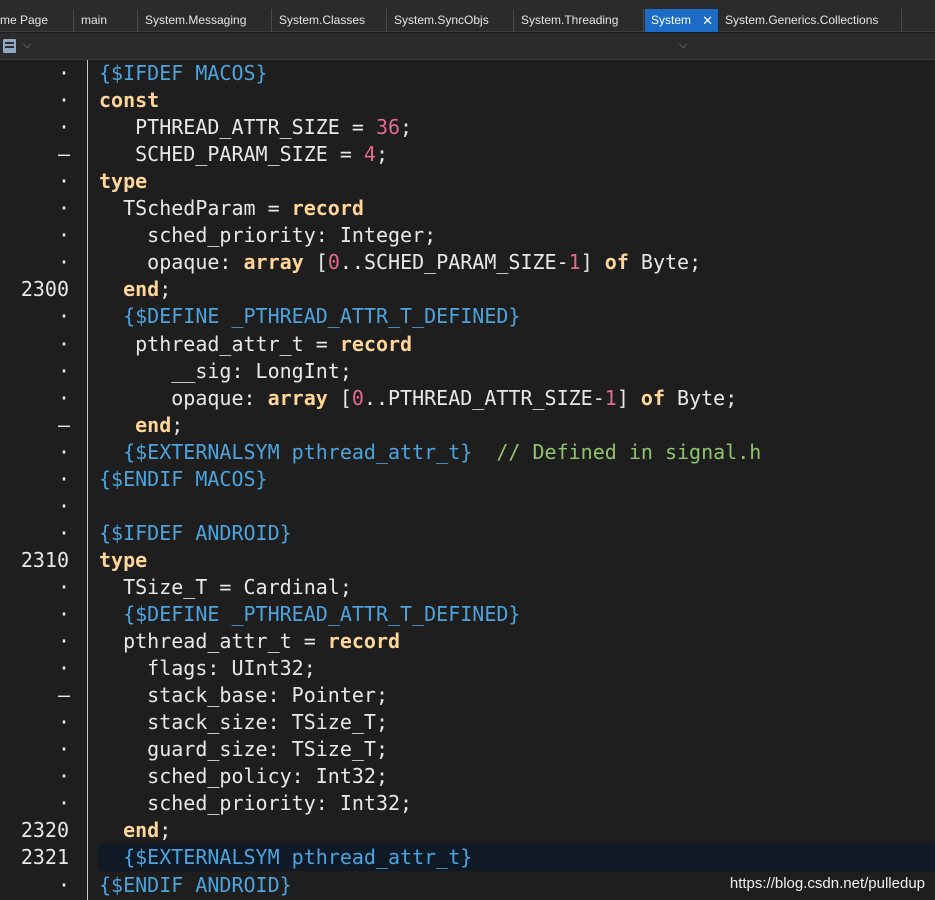  I want to click on tab-label: me Page, so click(24, 20).